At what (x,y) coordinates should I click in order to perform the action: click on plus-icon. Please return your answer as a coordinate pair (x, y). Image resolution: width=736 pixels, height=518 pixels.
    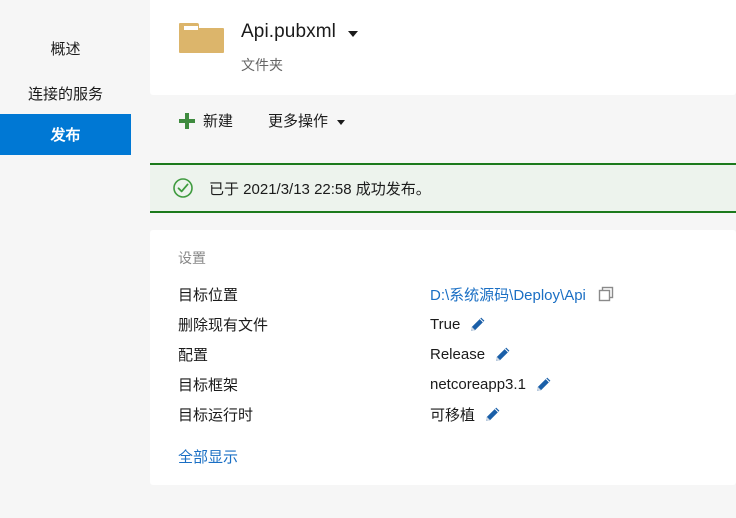
    Looking at the image, I should click on (187, 120).